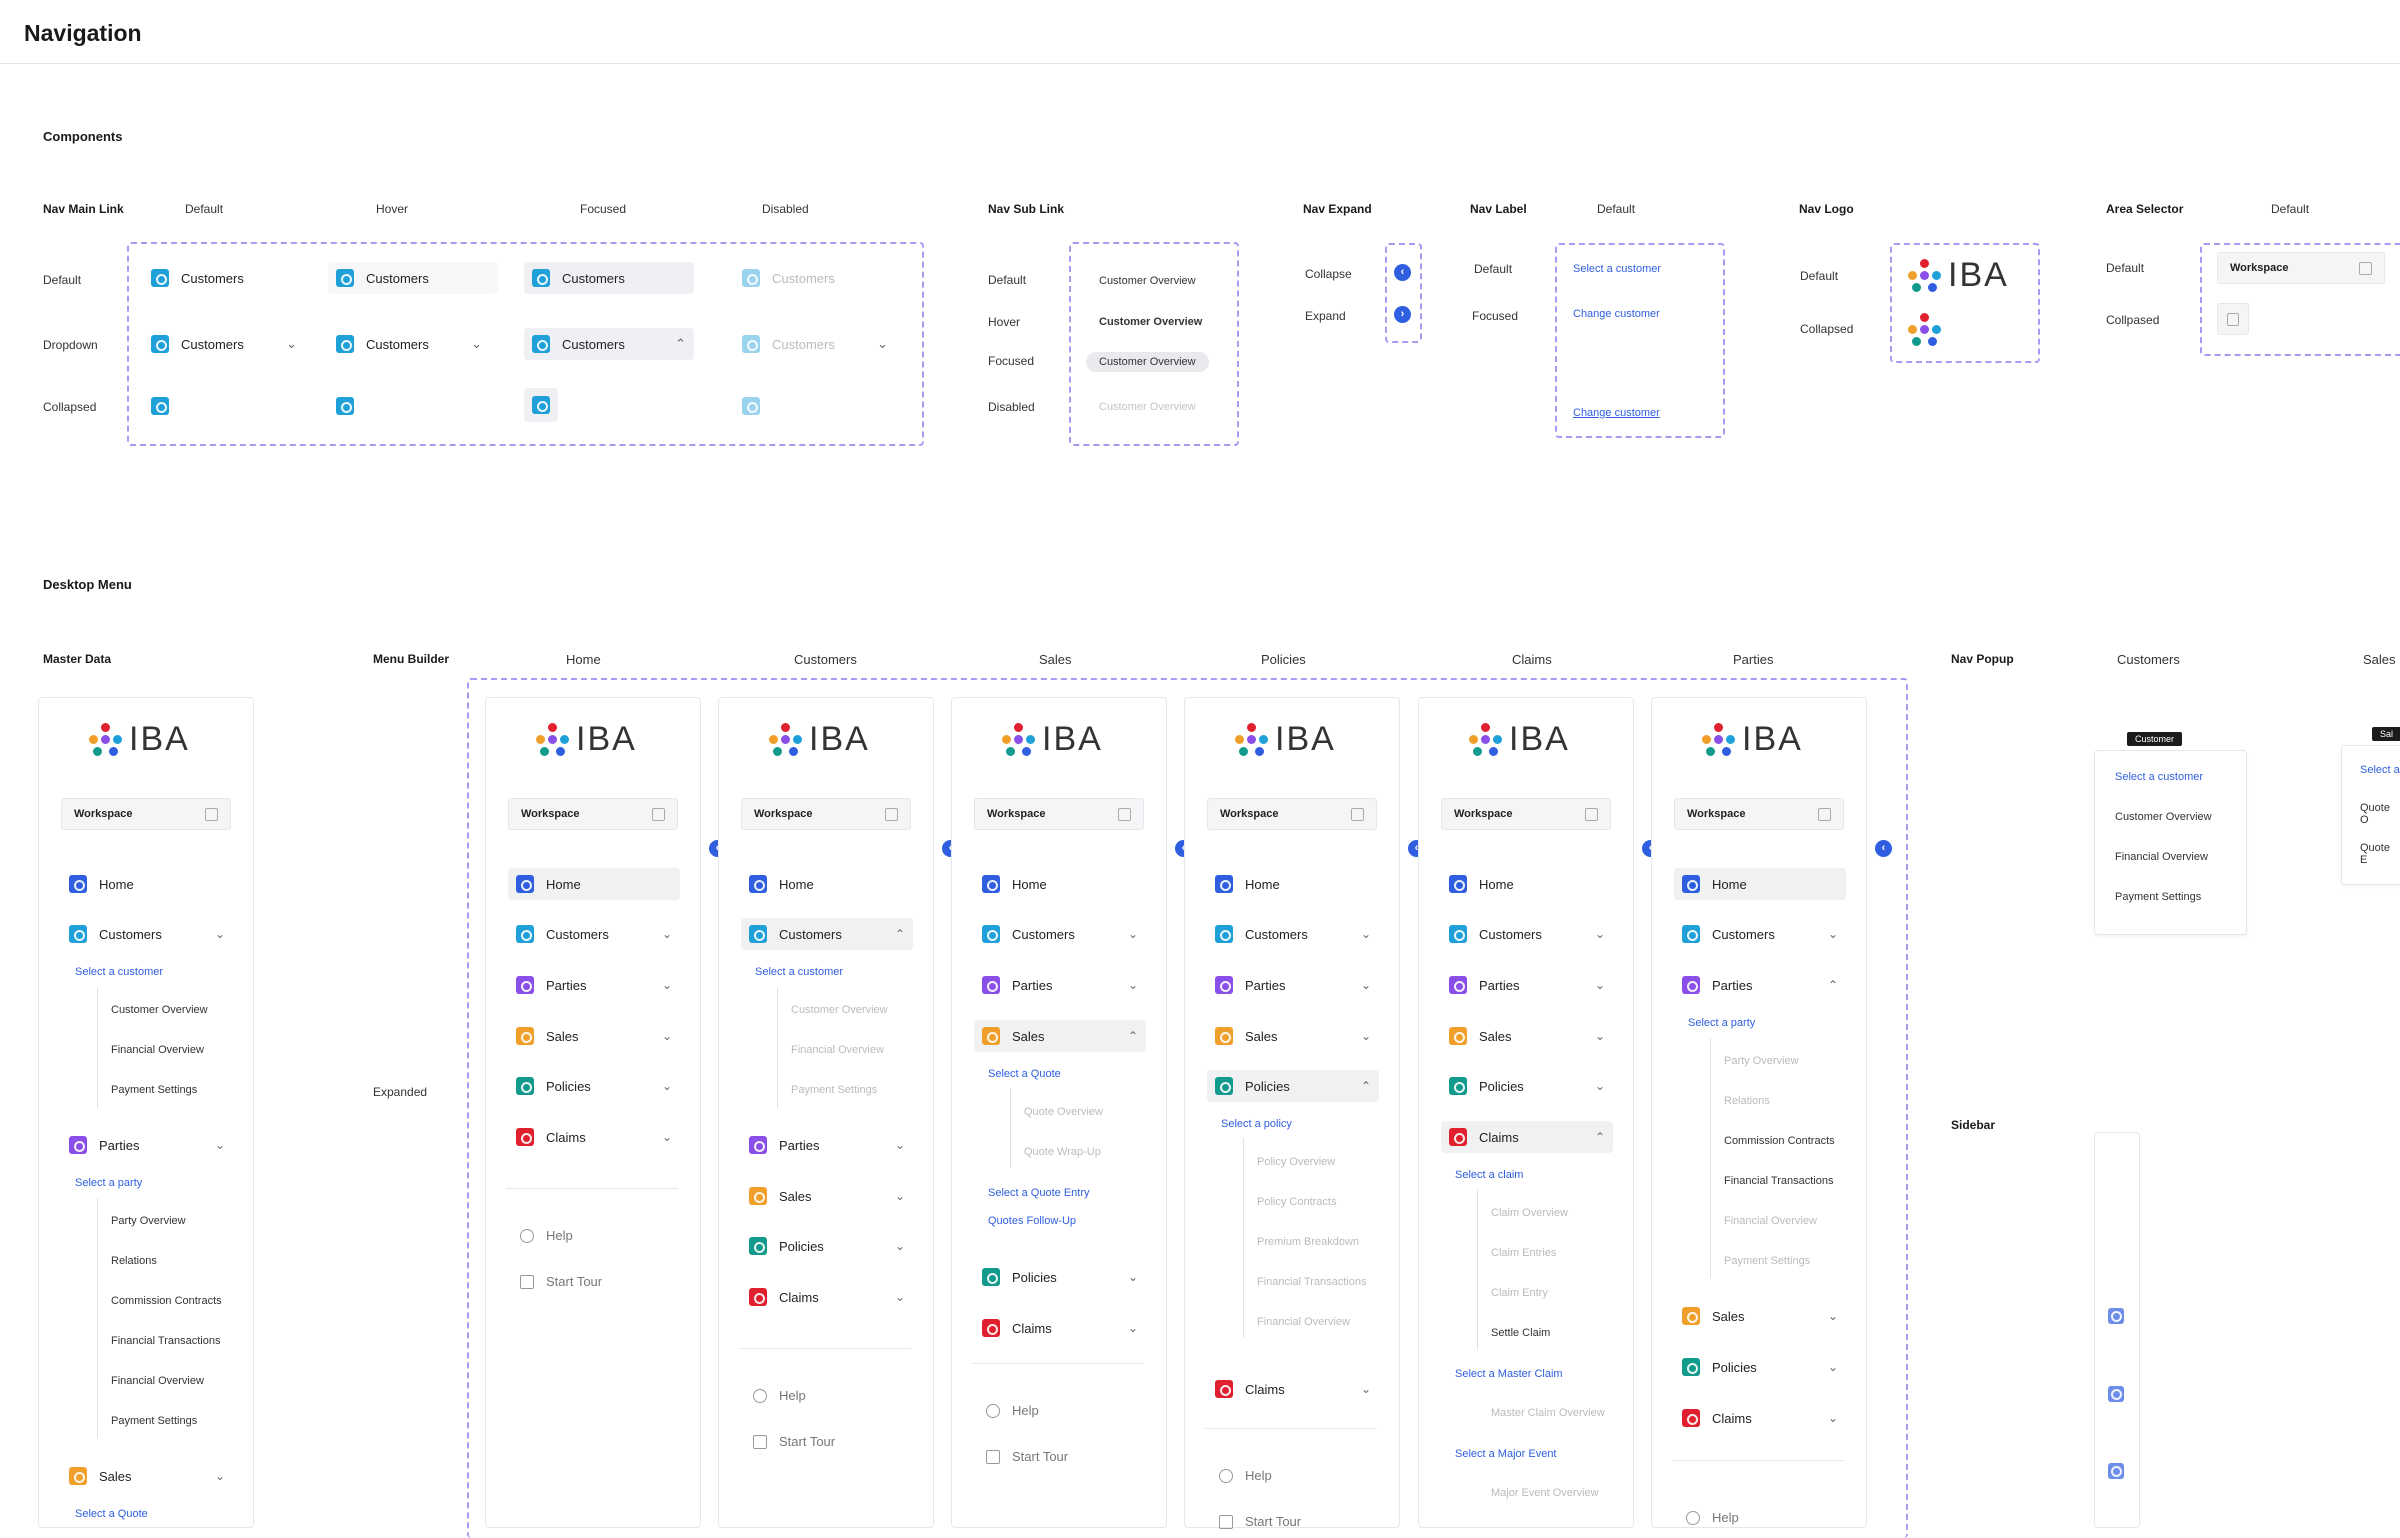  Describe the element at coordinates (1060, 1036) in the screenshot. I see `menu-item-sales: Sales ⌃` at that location.